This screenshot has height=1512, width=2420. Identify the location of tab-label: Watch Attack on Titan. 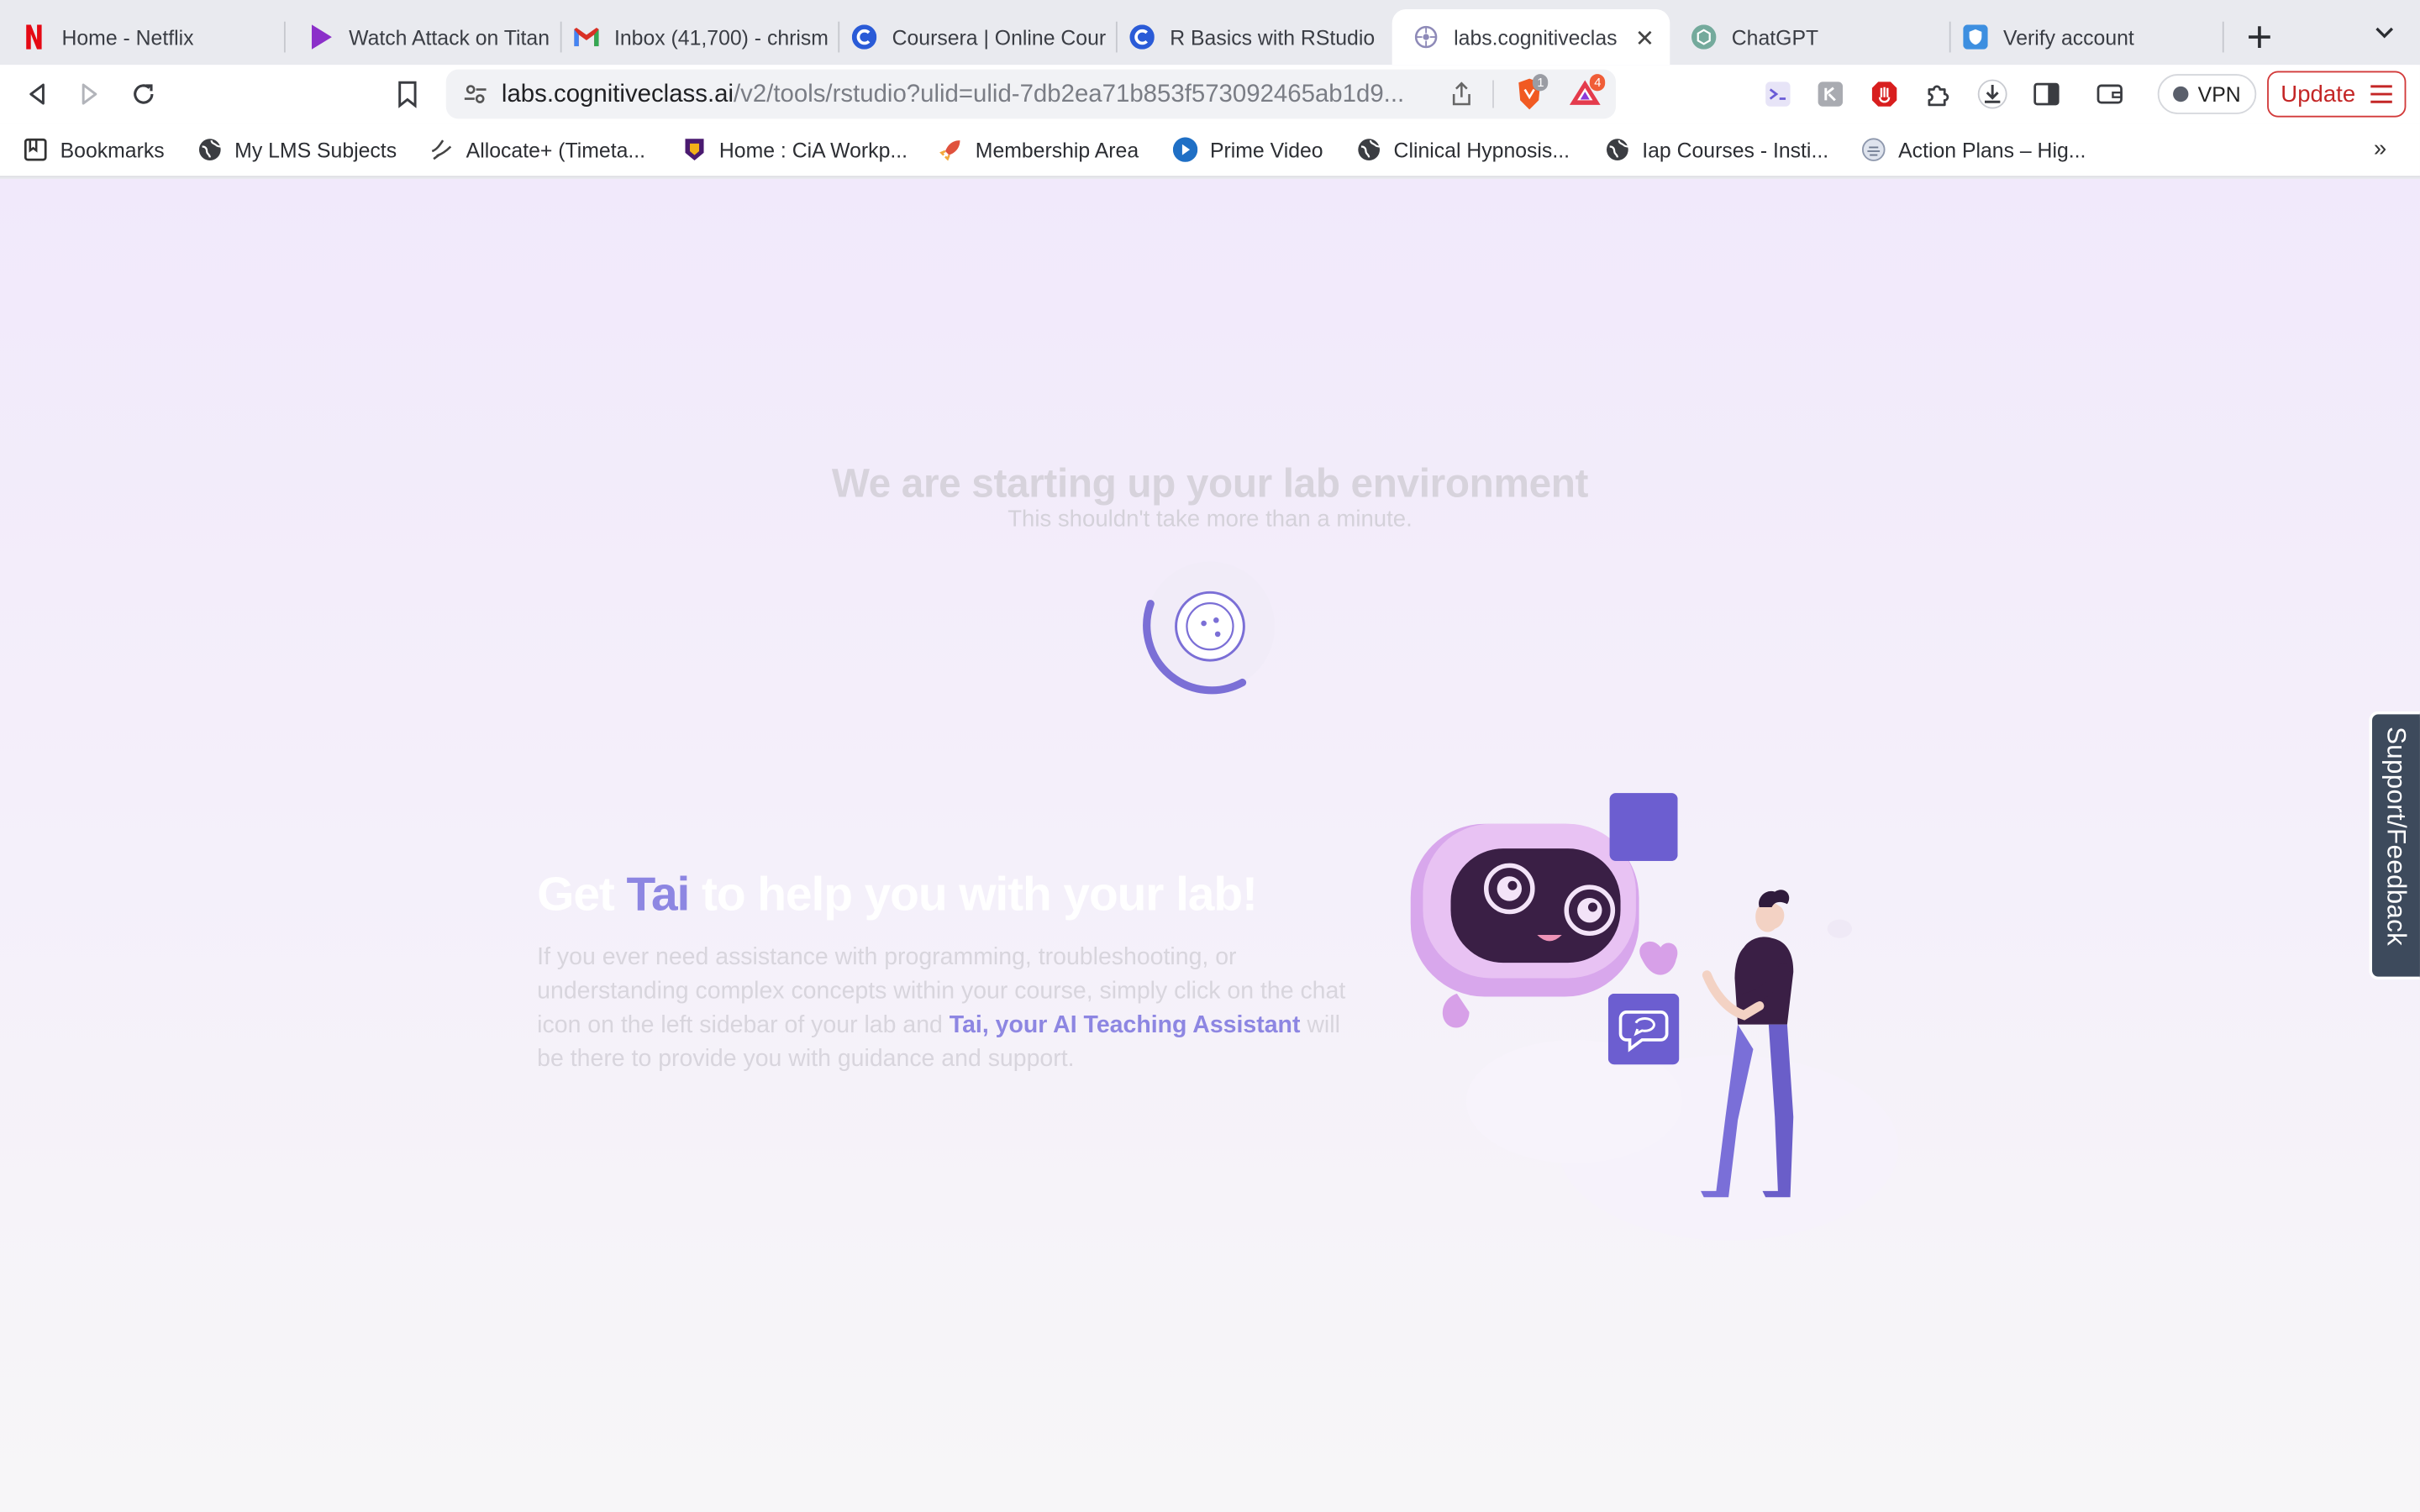
(450, 37).